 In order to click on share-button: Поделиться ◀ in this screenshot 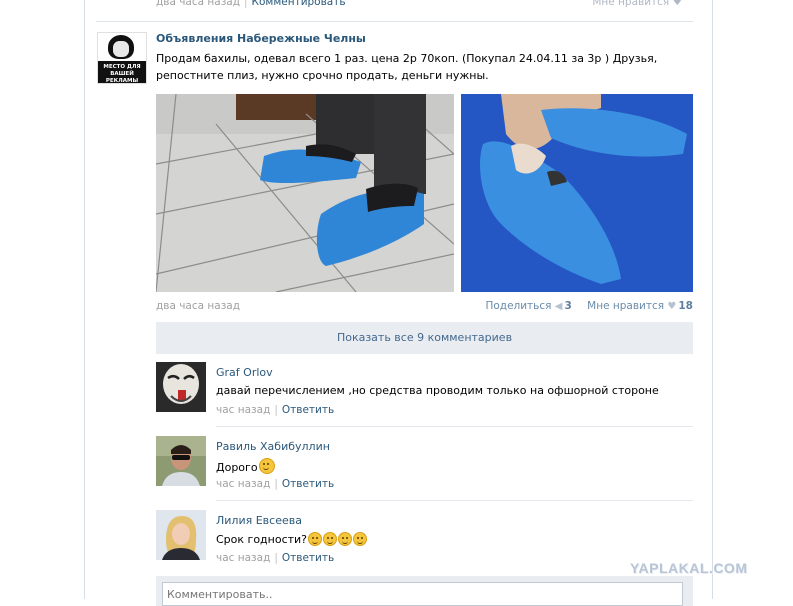, I will do `click(523, 306)`.